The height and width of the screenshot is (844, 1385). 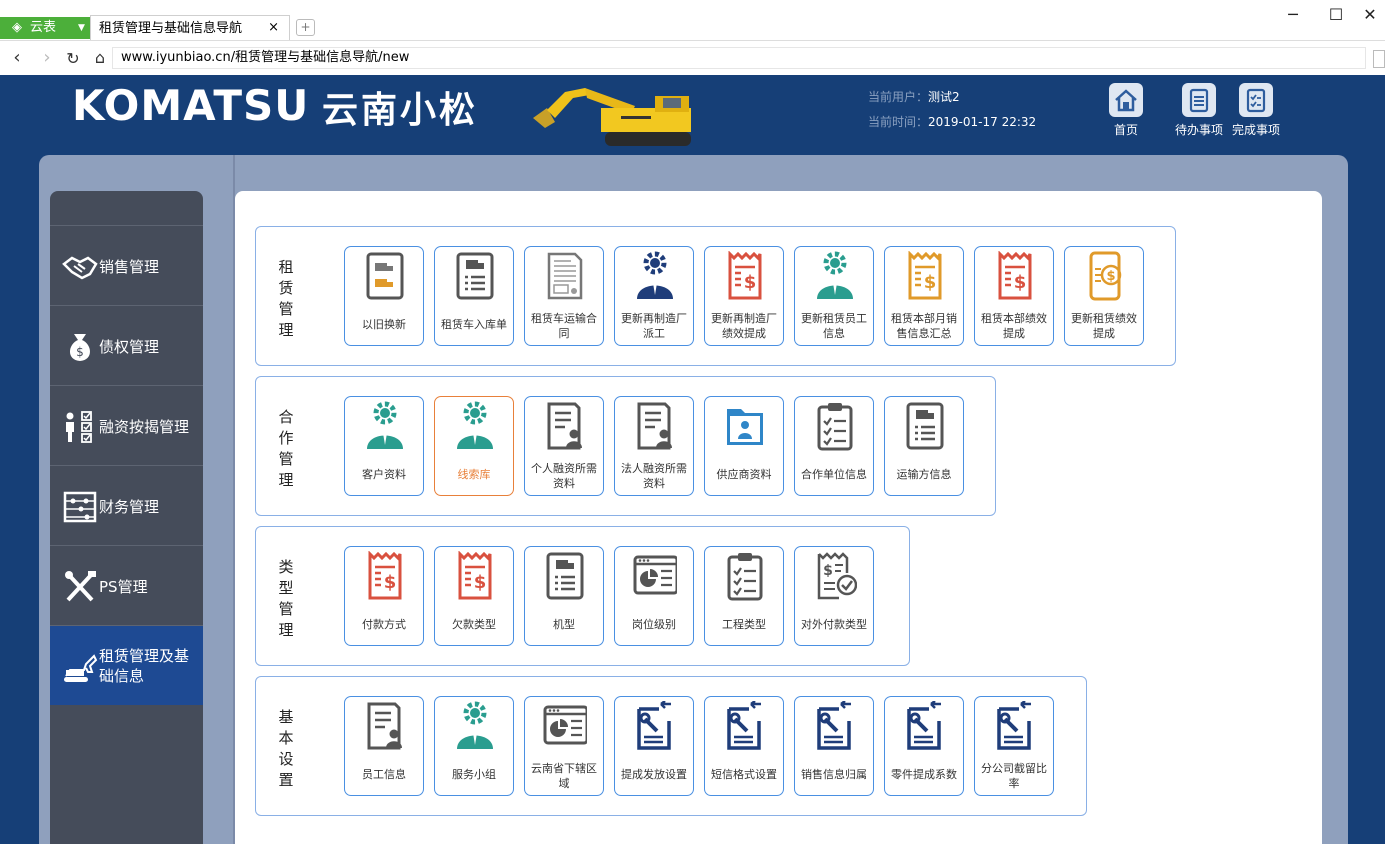 I want to click on card-label: 销售信息归属, so click(x=834, y=774).